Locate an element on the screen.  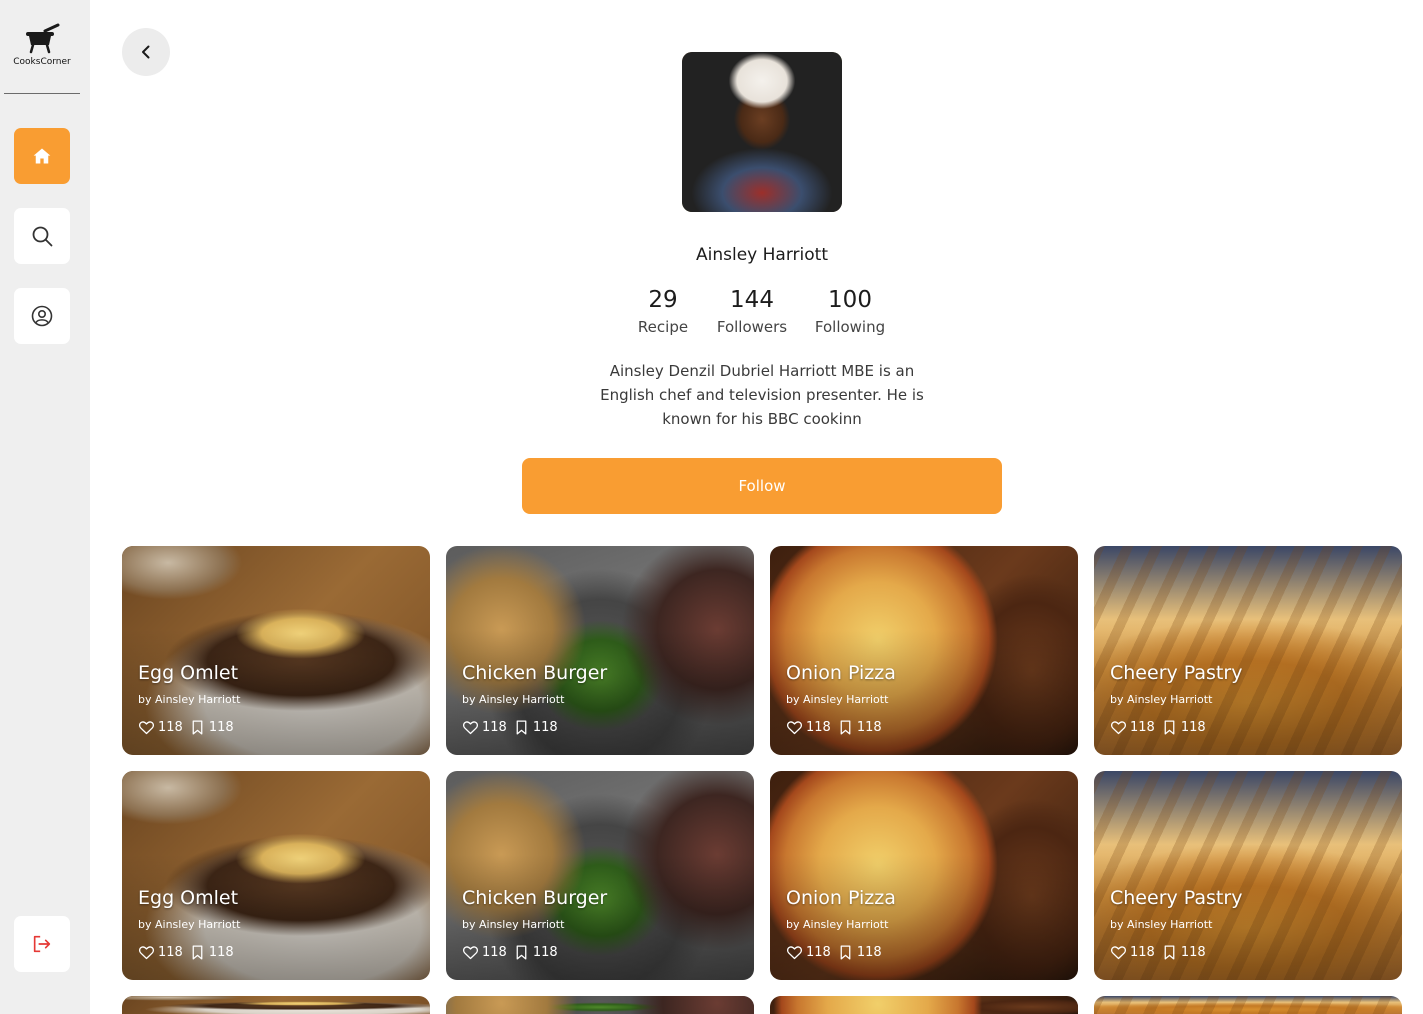
stat-following: 100 Following is located at coordinates (850, 310).